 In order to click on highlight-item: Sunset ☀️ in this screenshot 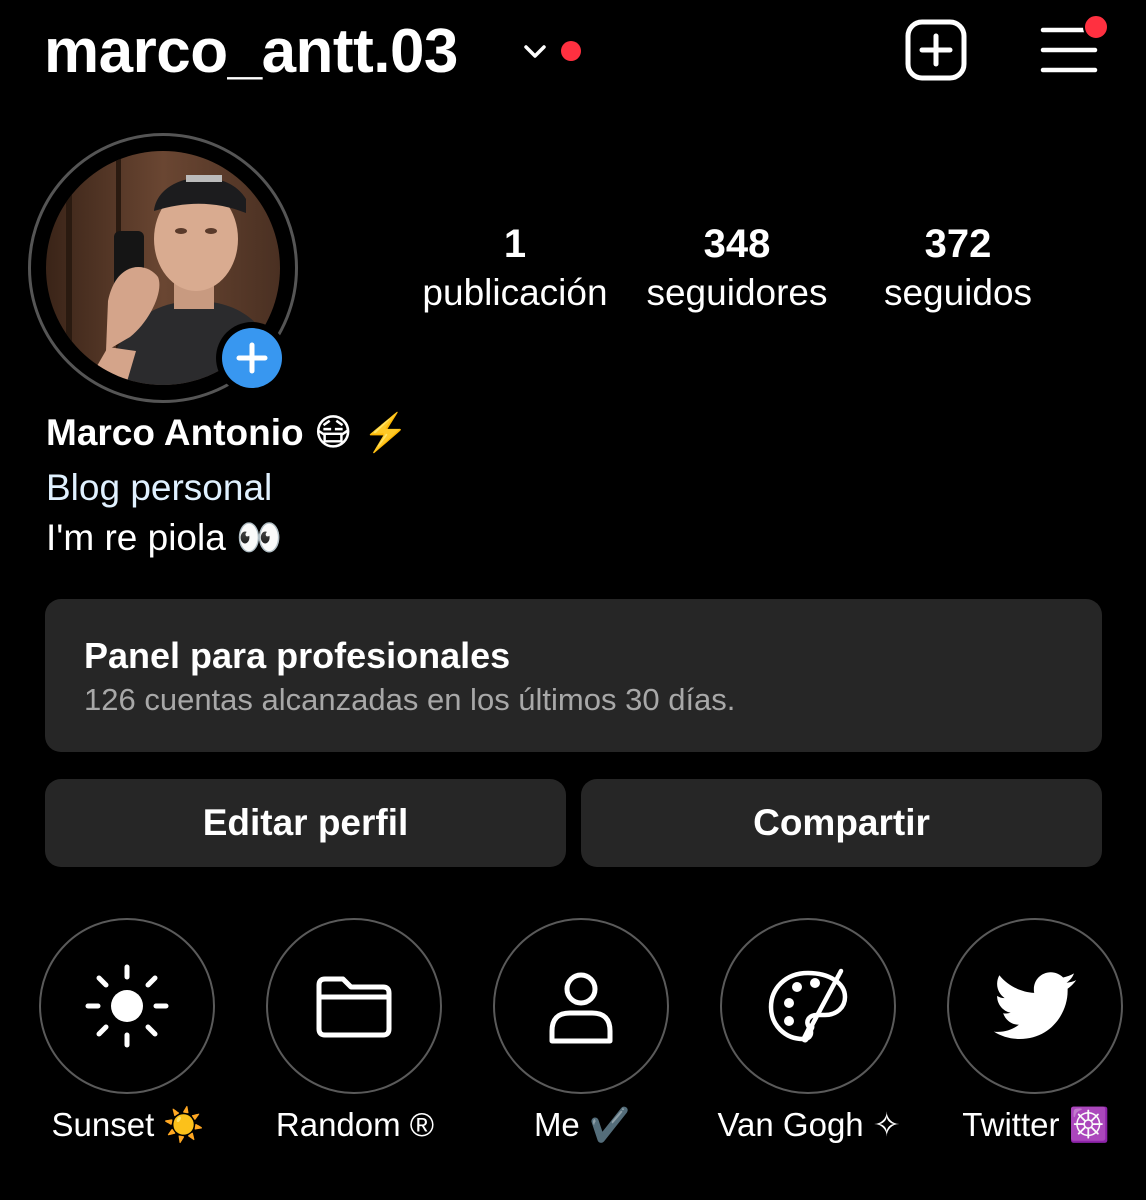, I will do `click(128, 1048)`.